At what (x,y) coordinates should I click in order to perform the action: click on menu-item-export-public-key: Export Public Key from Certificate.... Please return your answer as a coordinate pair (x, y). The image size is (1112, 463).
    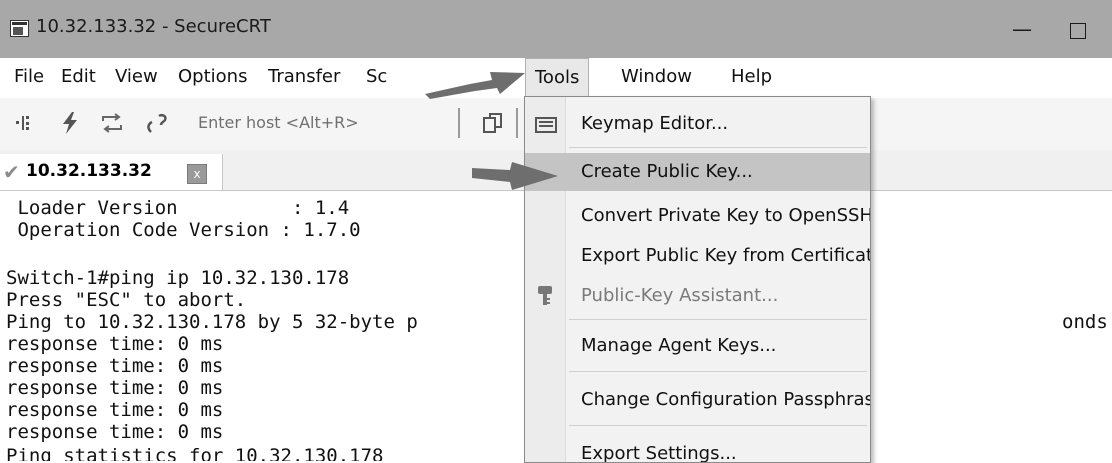
    Looking at the image, I should click on (697, 256).